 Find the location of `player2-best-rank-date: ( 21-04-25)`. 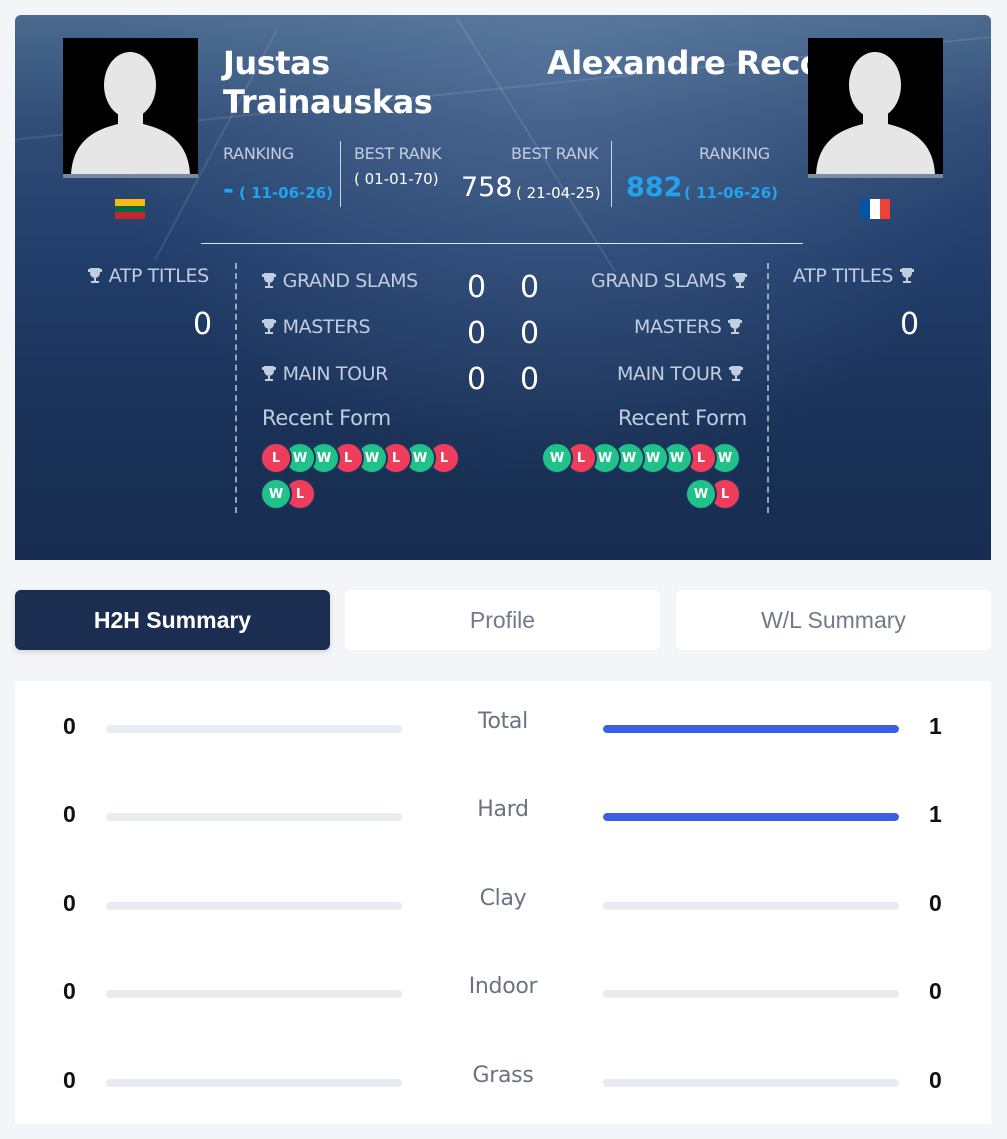

player2-best-rank-date: ( 21-04-25) is located at coordinates (558, 193).